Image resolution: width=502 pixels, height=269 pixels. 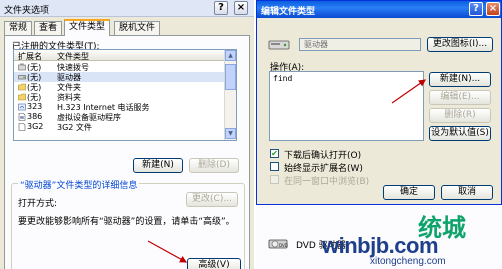 I want to click on list-item: 3G2 3G2 文件, so click(x=119, y=127).